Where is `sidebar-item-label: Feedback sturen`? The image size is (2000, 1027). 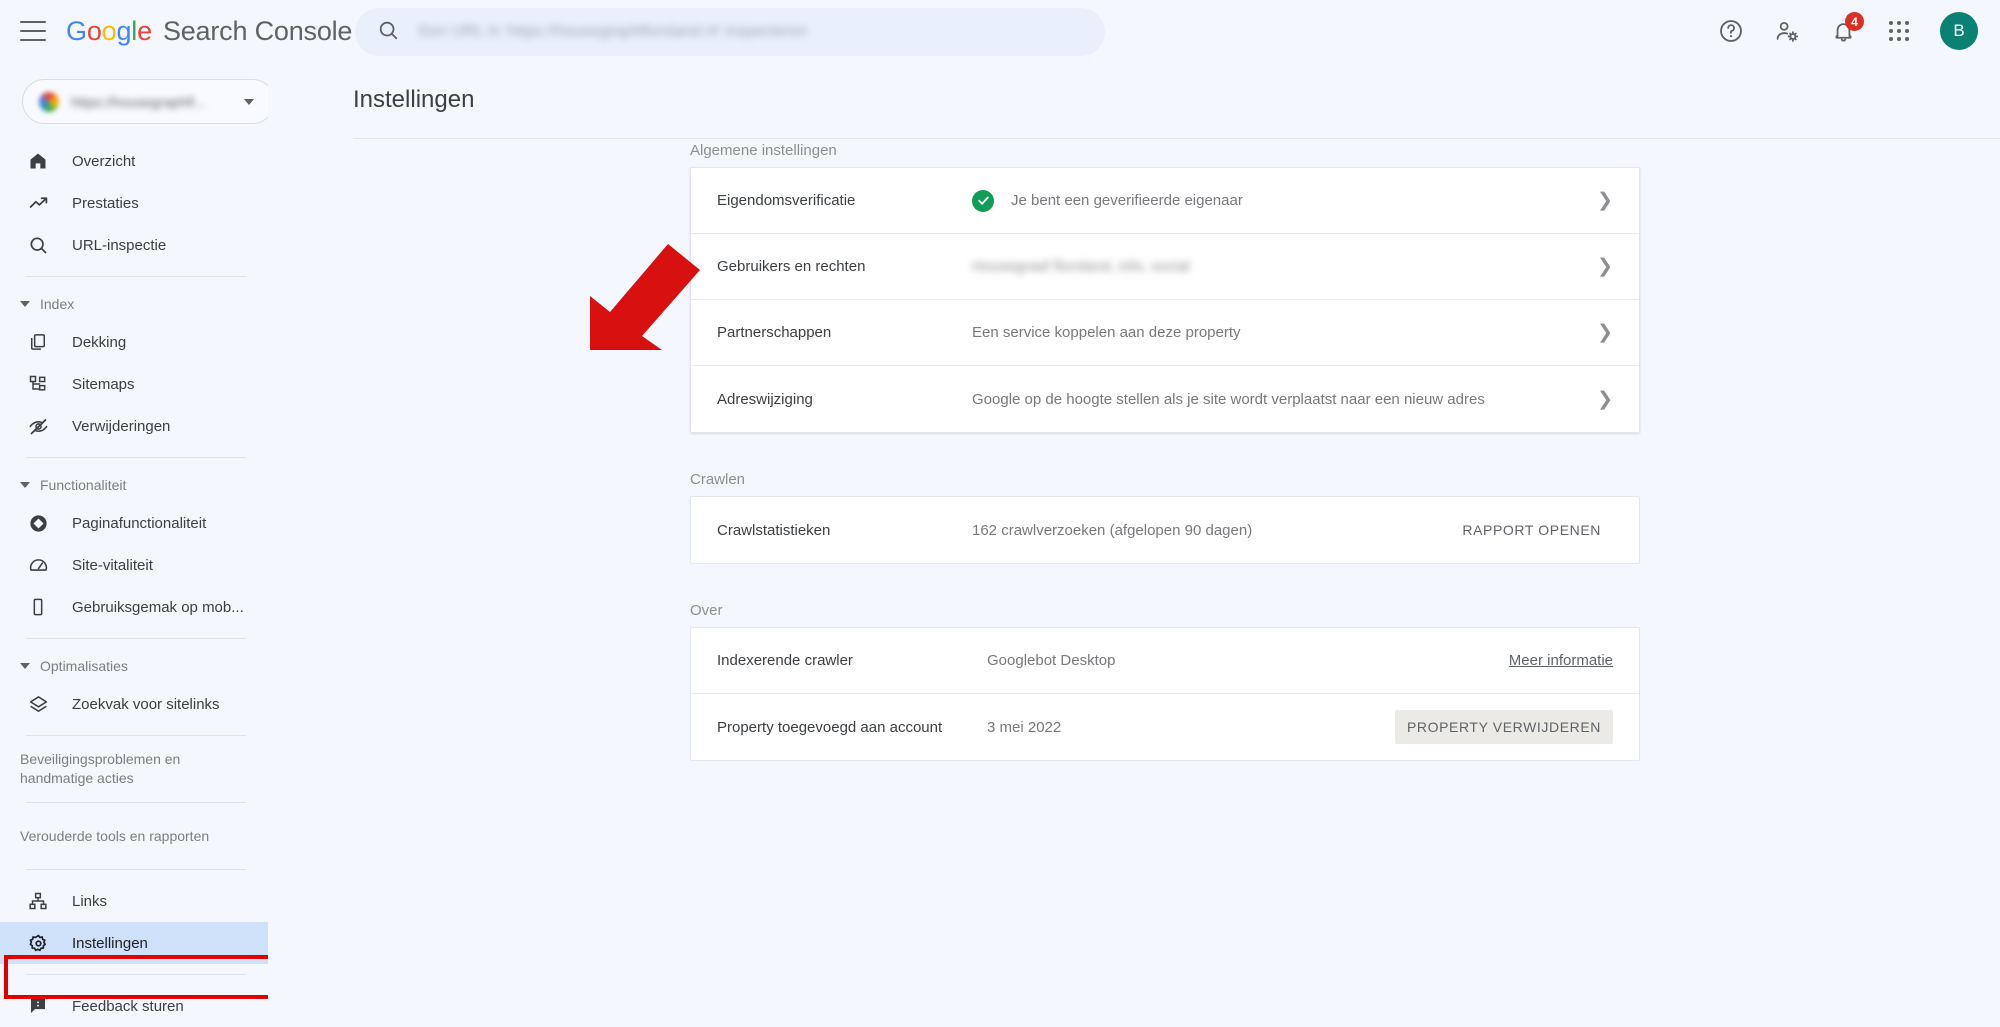 sidebar-item-label: Feedback sturen is located at coordinates (128, 1006).